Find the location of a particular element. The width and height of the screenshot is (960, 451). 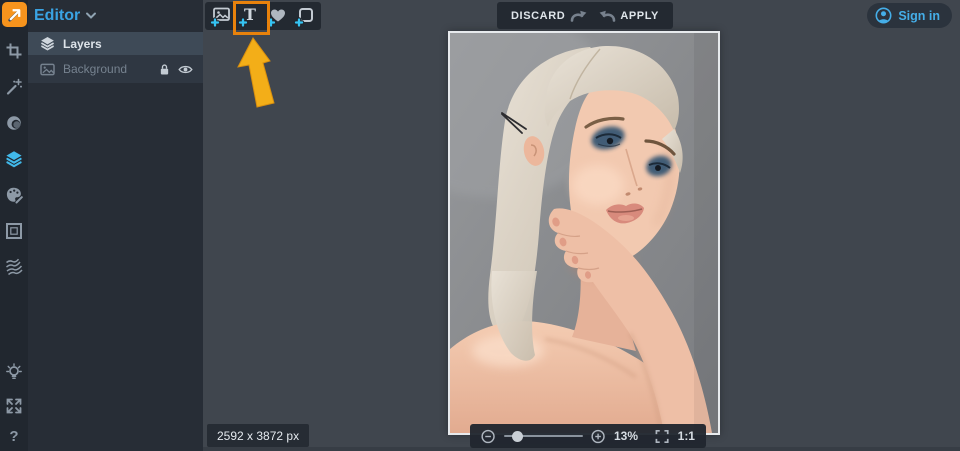

beauty-tool is located at coordinates (14, 123).